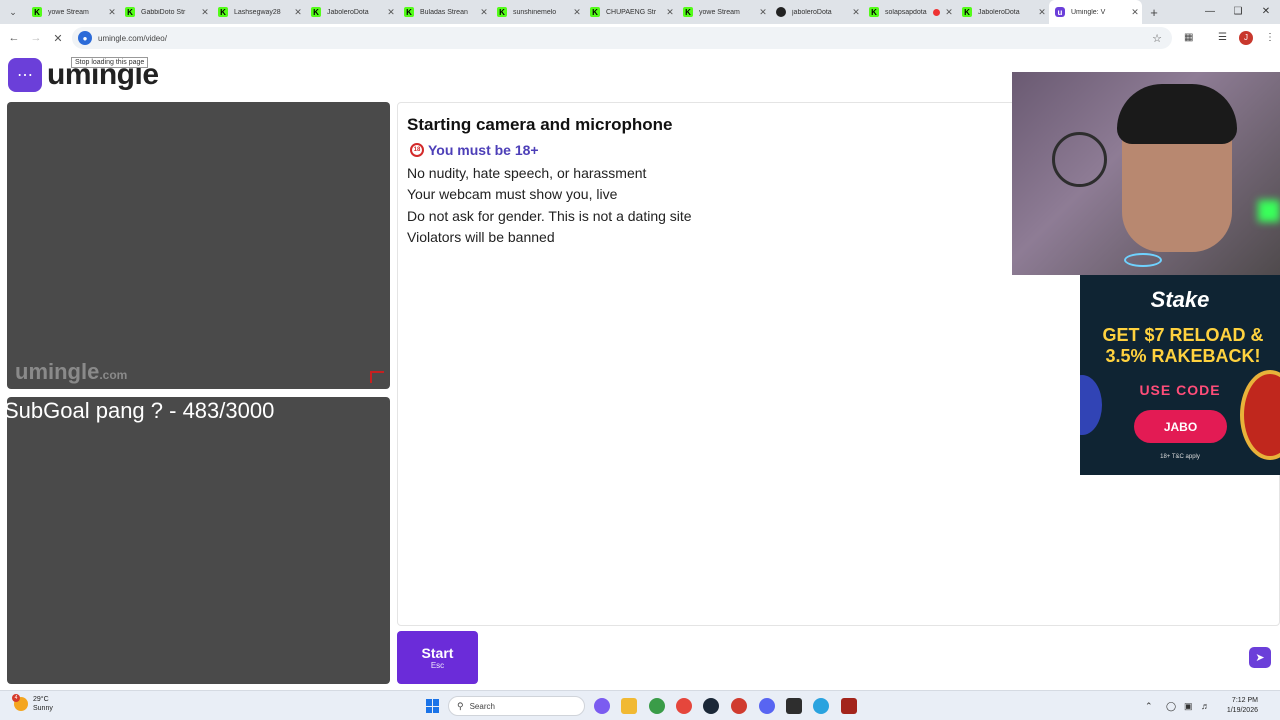 Image resolution: width=1280 pixels, height=720 pixels. I want to click on browser-tab: K GabbiDoto Str ✕, so click(165, 12).